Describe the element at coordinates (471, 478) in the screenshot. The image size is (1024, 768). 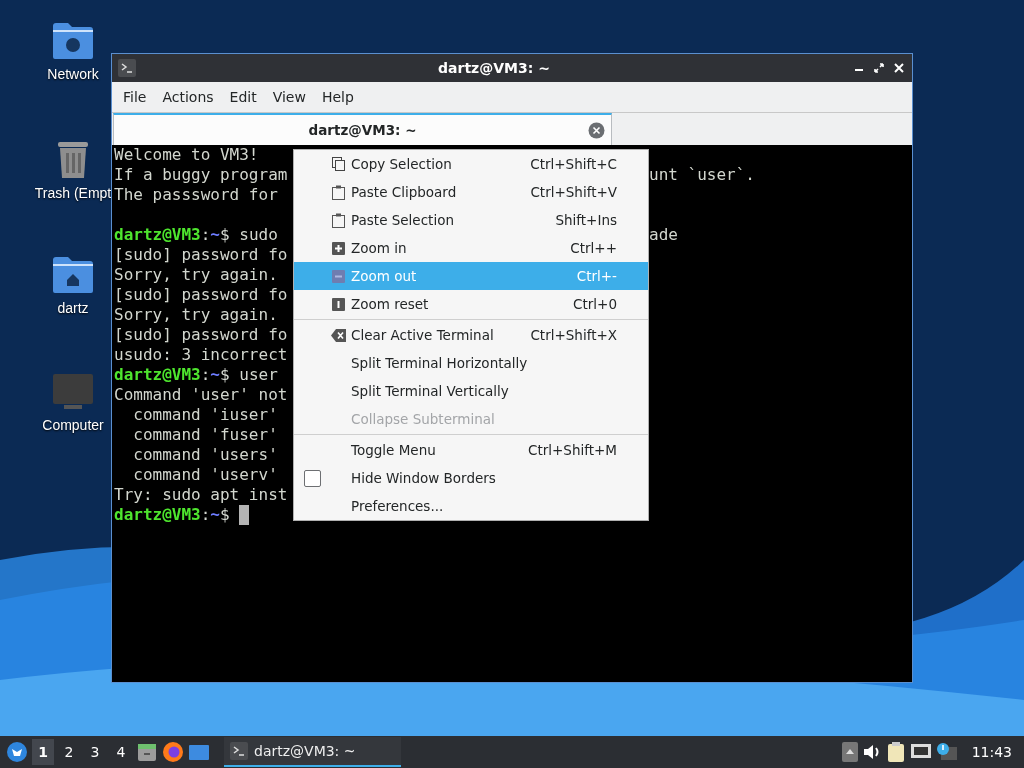
I see `menu-item: Hide Window Borders` at that location.